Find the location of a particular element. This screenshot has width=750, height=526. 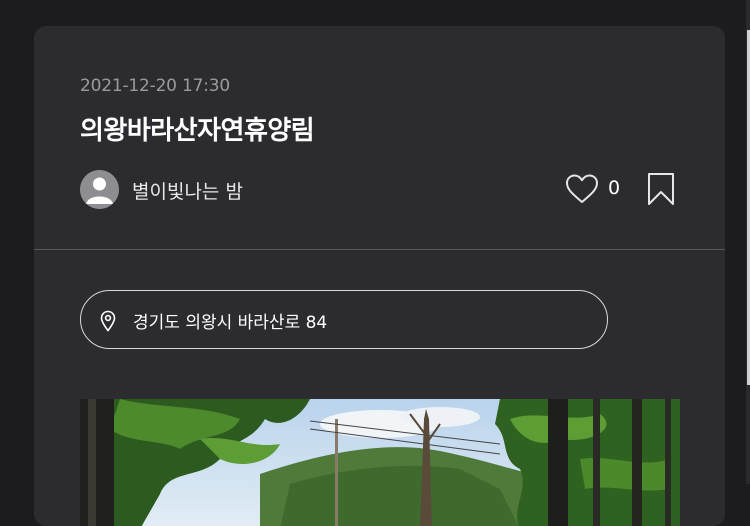

location-chip: 경기도 의왕시 바라산로 84 is located at coordinates (344, 319).